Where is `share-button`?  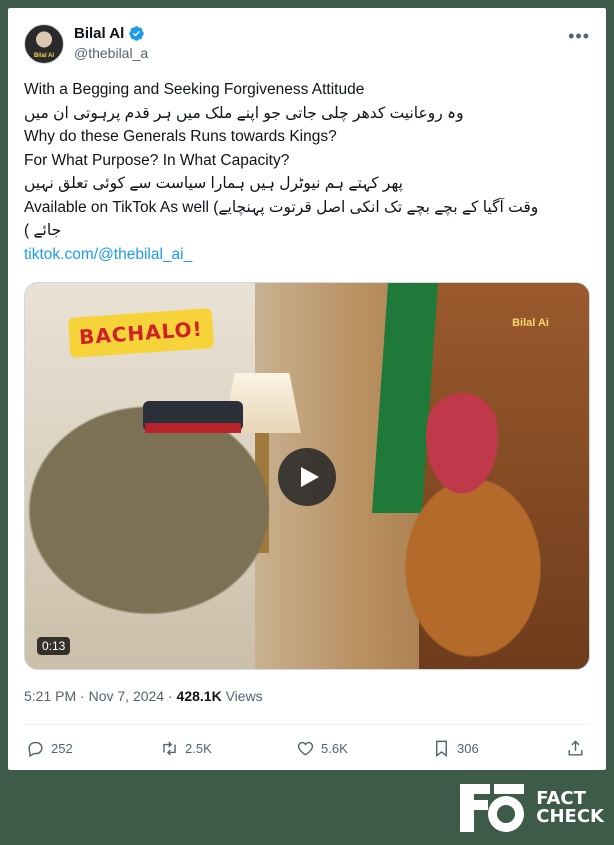
share-button is located at coordinates (575, 748).